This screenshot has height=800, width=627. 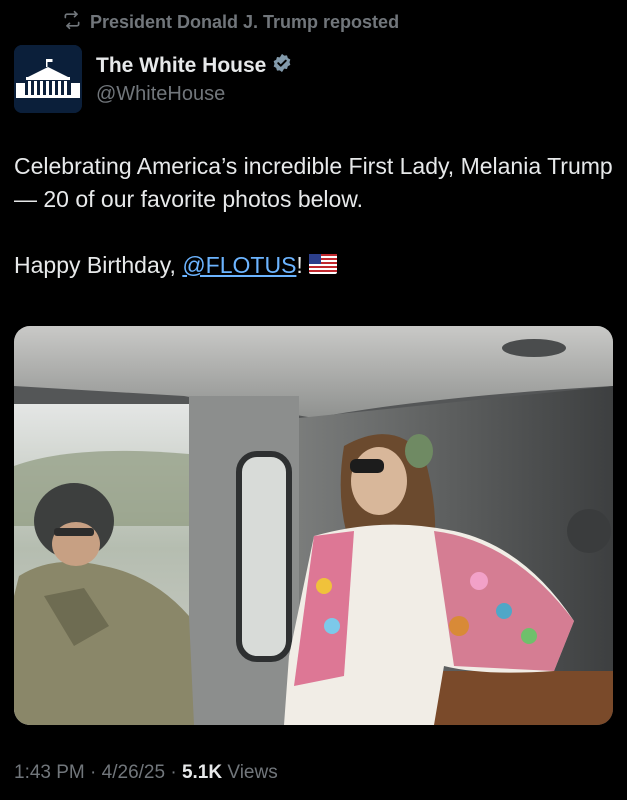 I want to click on author-avatar, so click(x=48, y=79).